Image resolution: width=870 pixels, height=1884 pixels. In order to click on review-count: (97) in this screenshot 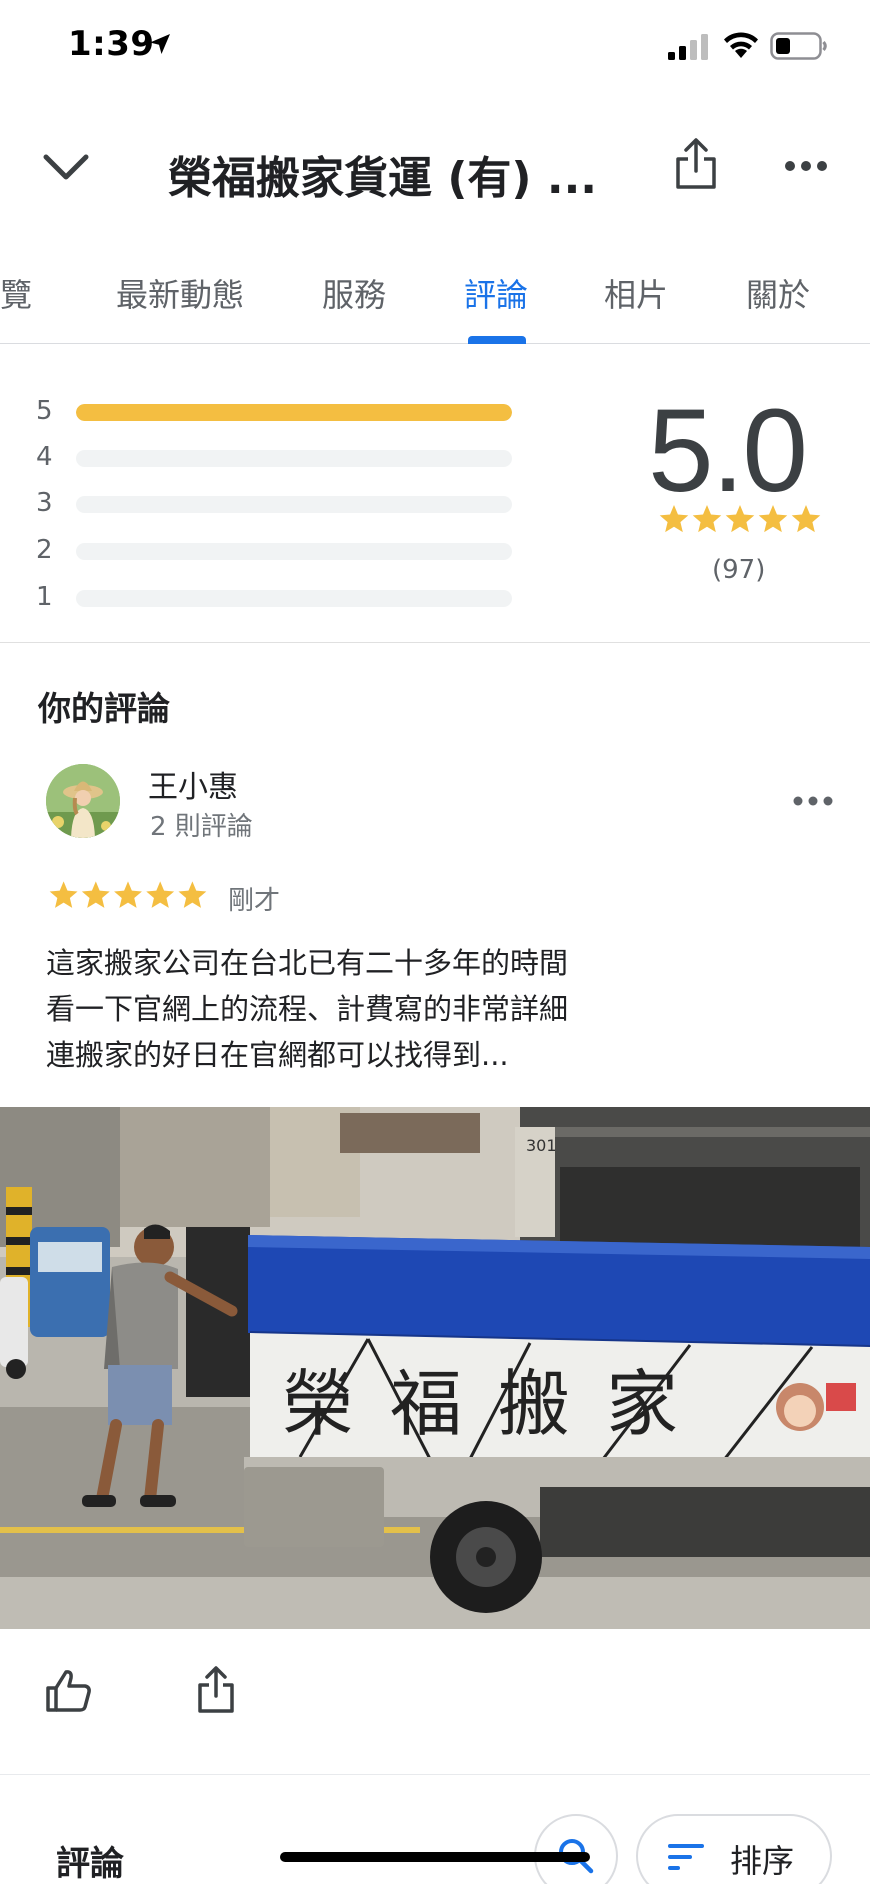, I will do `click(738, 570)`.